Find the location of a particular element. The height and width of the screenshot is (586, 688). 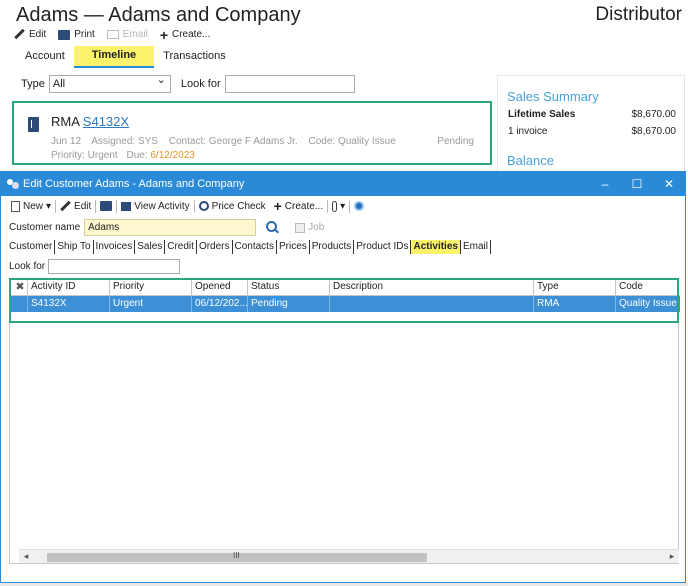

horizontal-scrollbar: ◂ III ▸ is located at coordinates (349, 556).